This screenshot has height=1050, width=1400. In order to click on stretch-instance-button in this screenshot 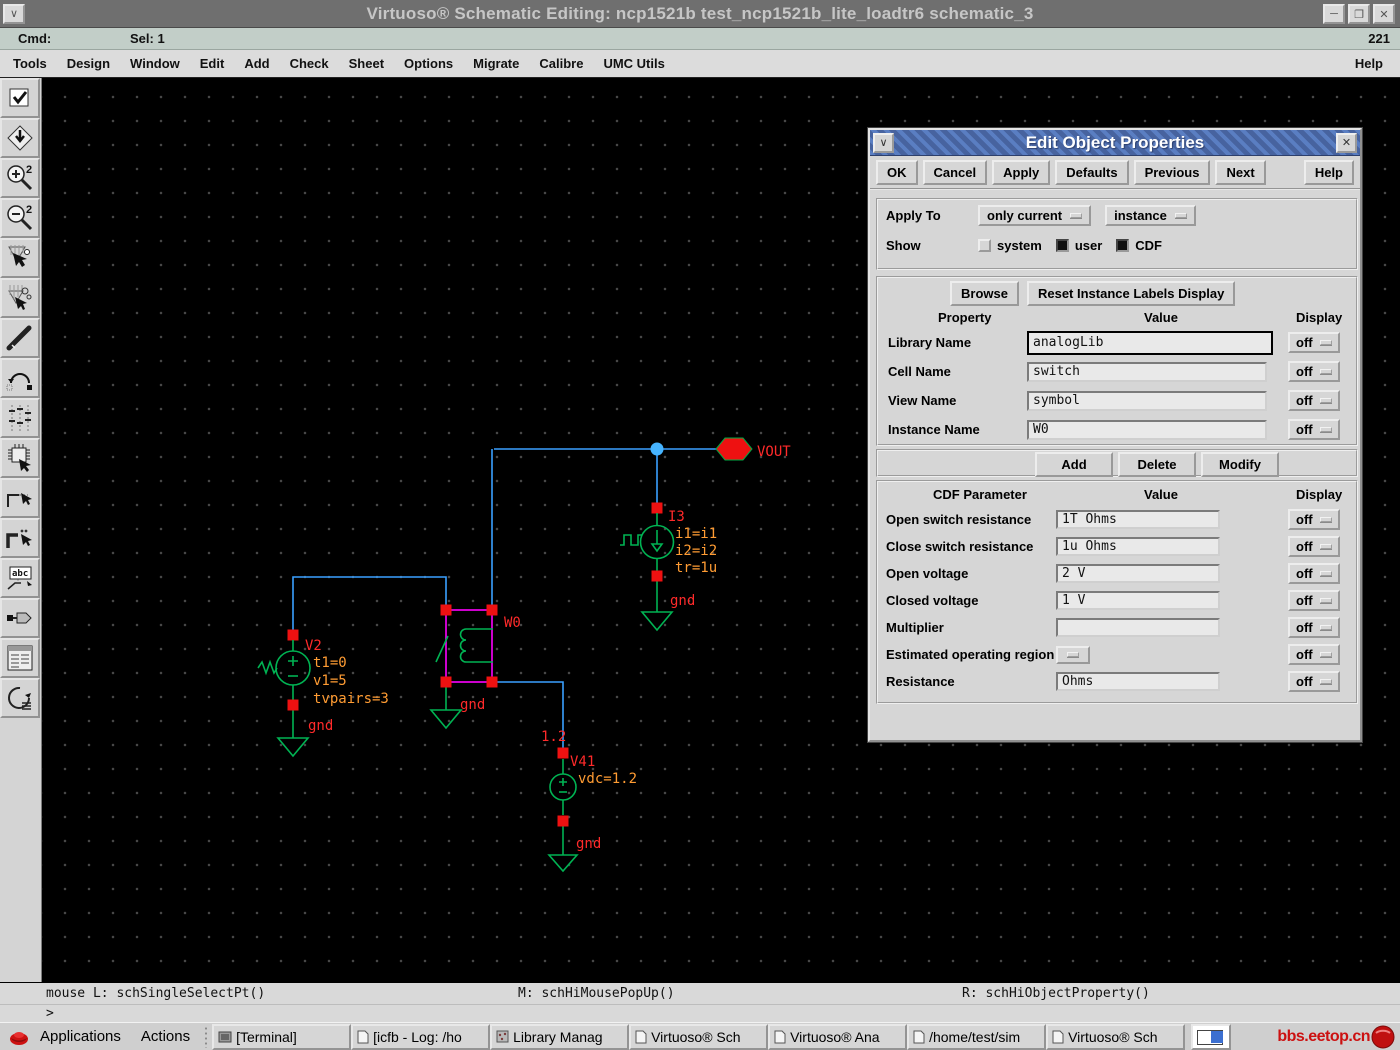, I will do `click(20, 298)`.